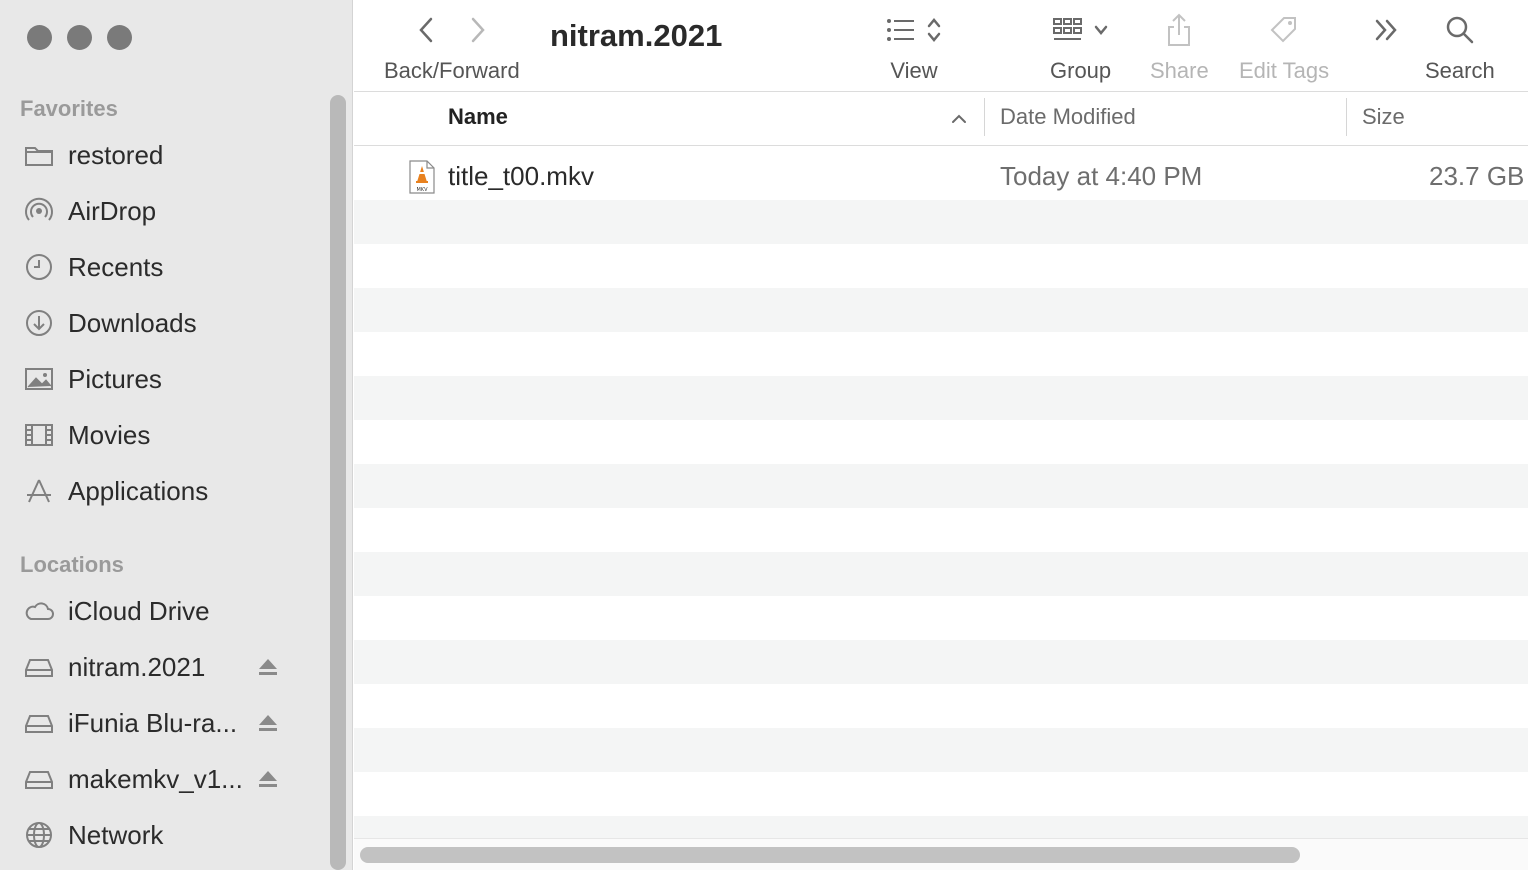 The image size is (1528, 870). Describe the element at coordinates (115, 378) in the screenshot. I see `sidebar-item-label: Pictures` at that location.